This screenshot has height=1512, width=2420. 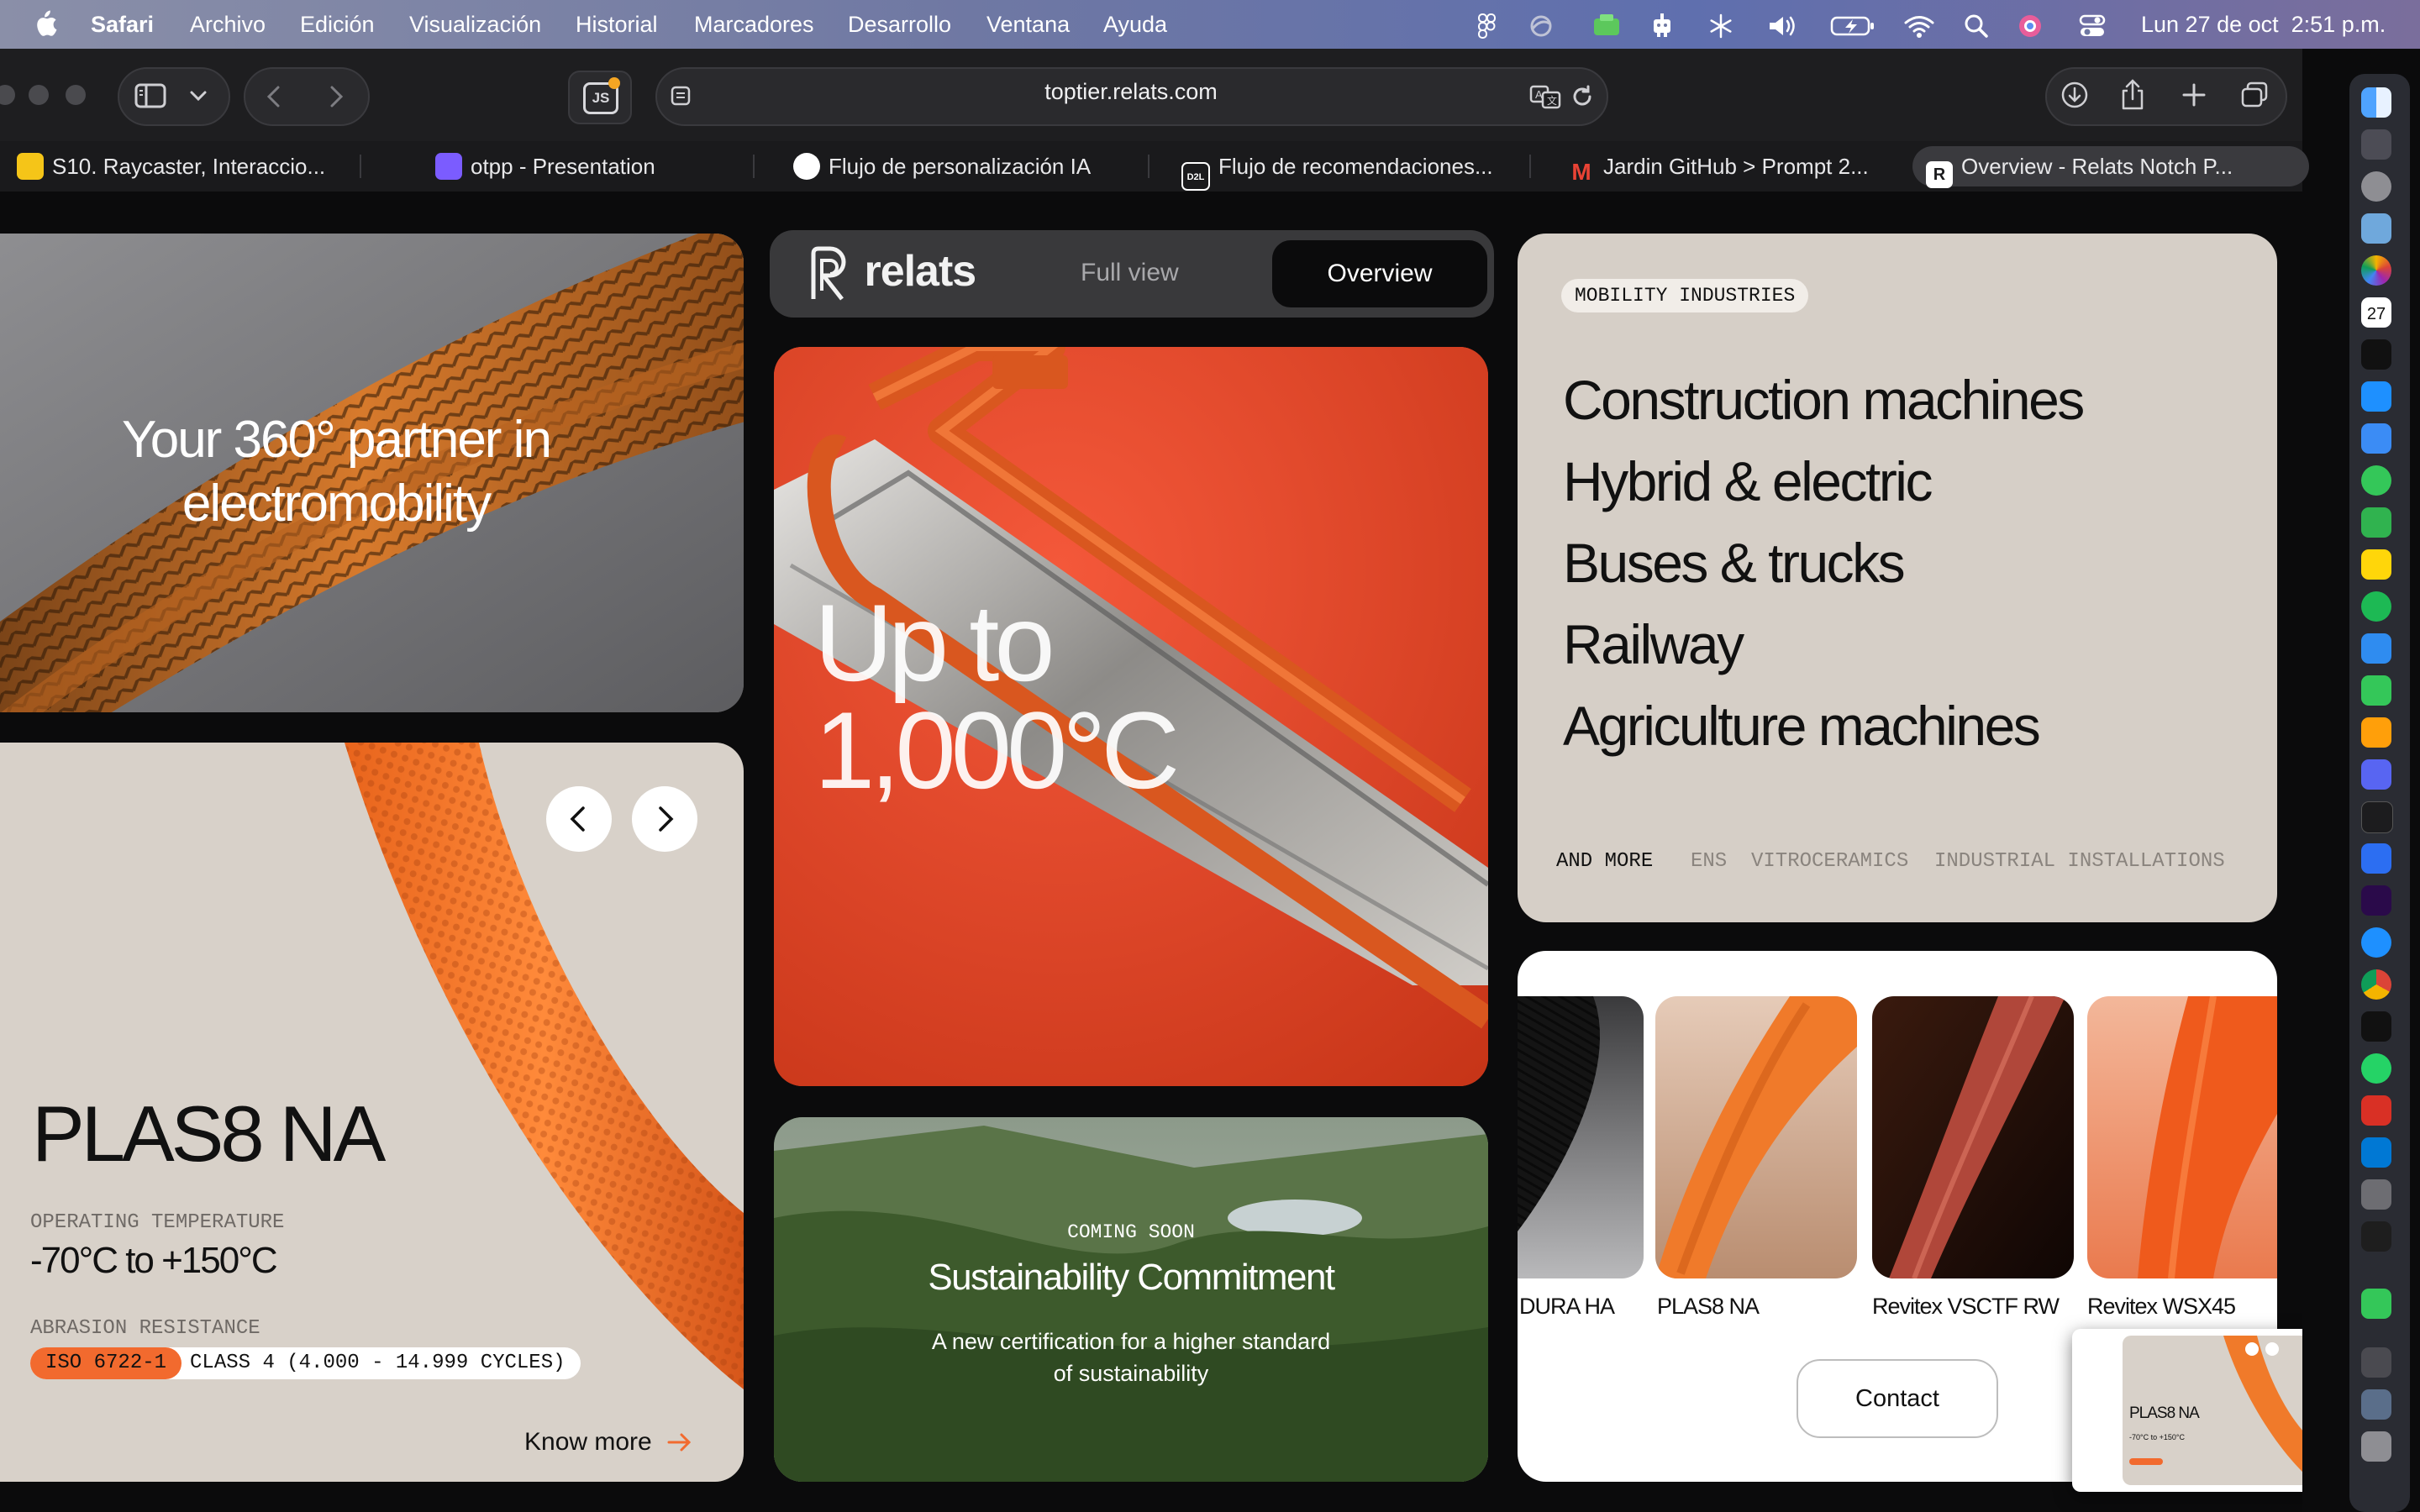 What do you see at coordinates (2092, 24) in the screenshot?
I see `control-center-icon` at bounding box center [2092, 24].